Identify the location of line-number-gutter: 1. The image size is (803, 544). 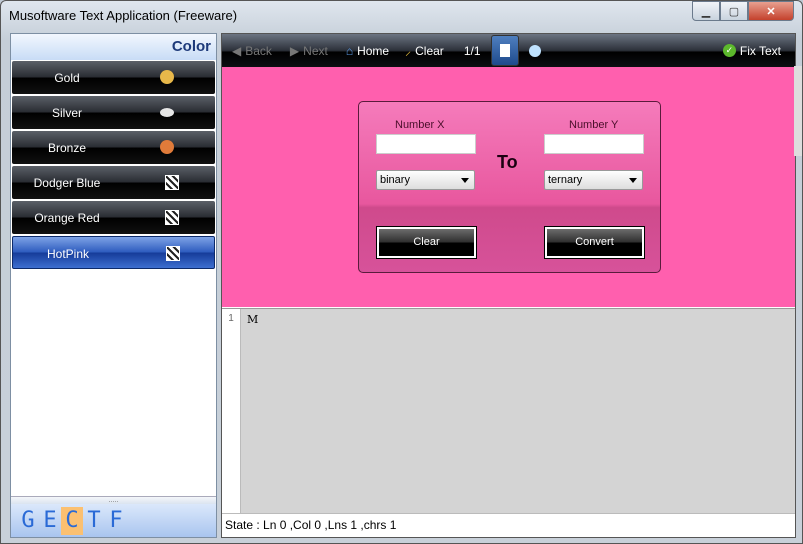
(231, 411).